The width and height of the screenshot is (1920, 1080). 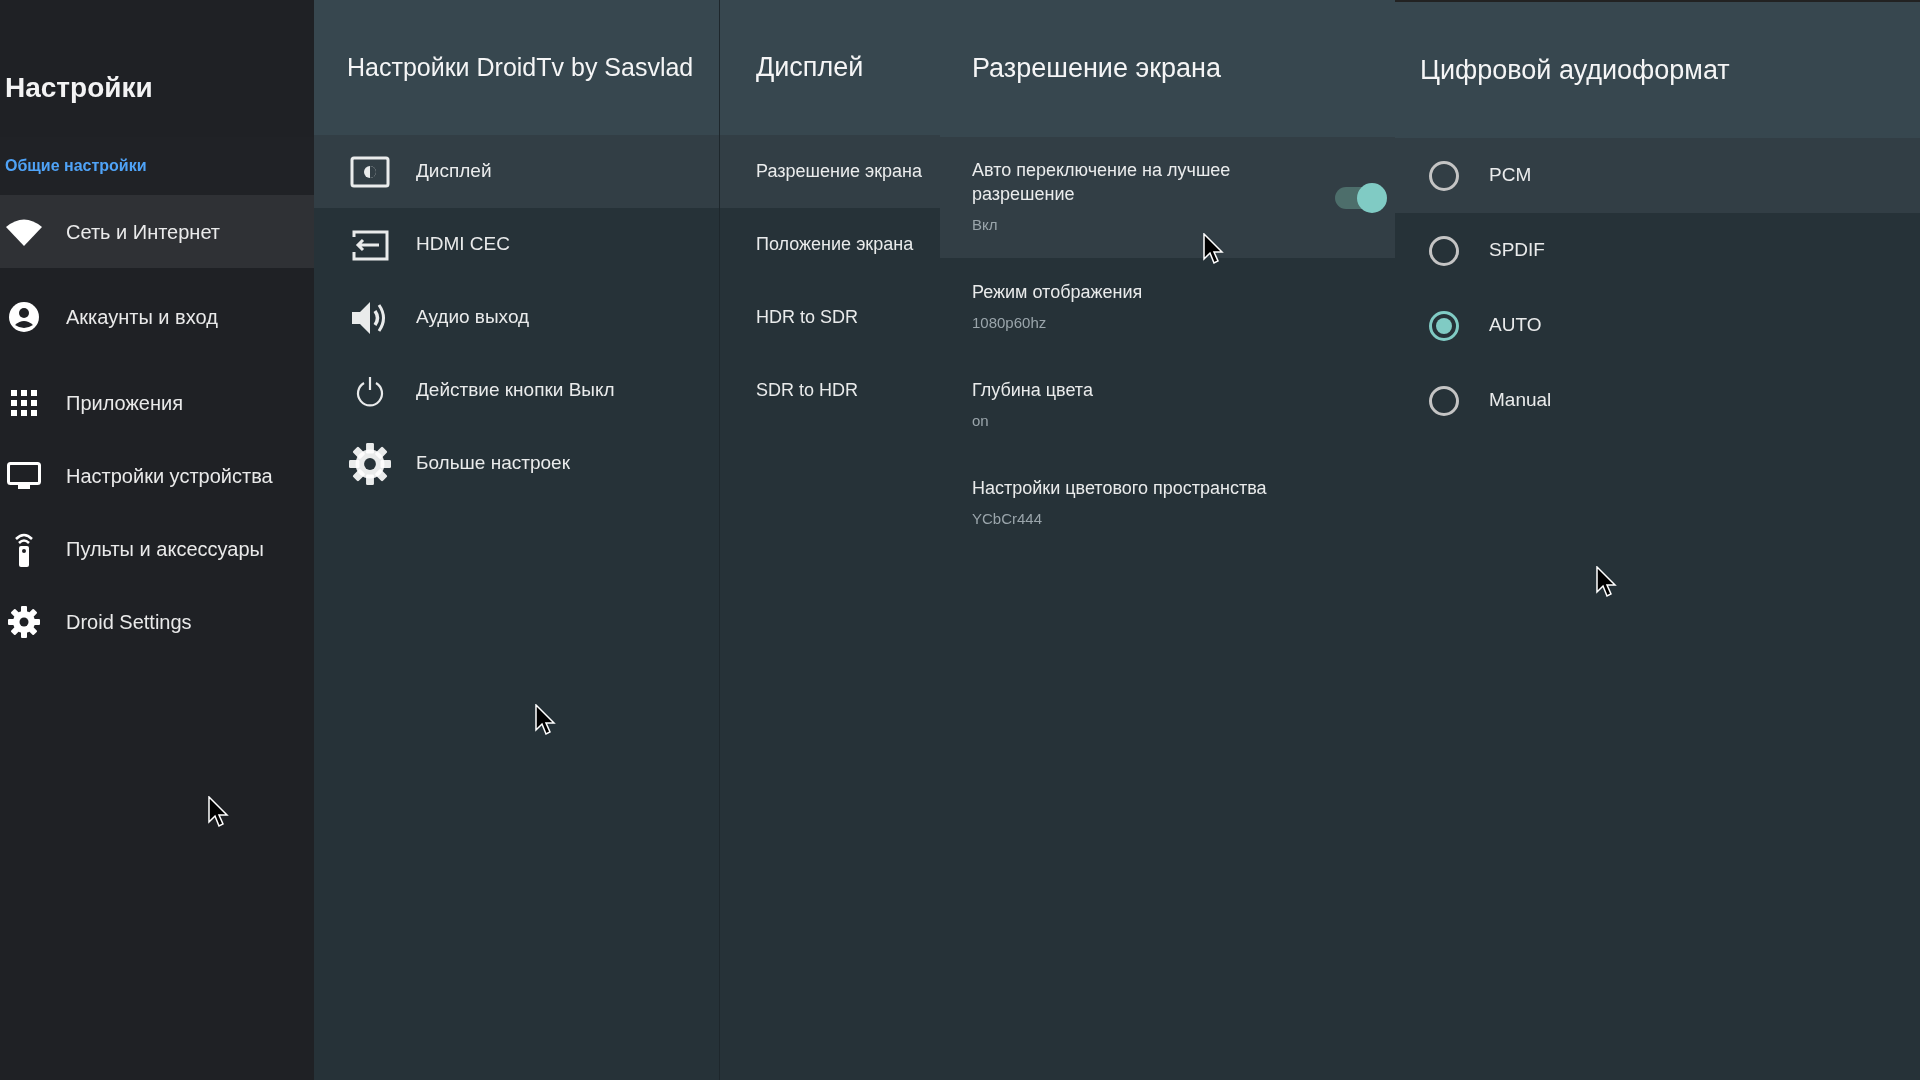 What do you see at coordinates (370, 171) in the screenshot?
I see `display-brightness-icon` at bounding box center [370, 171].